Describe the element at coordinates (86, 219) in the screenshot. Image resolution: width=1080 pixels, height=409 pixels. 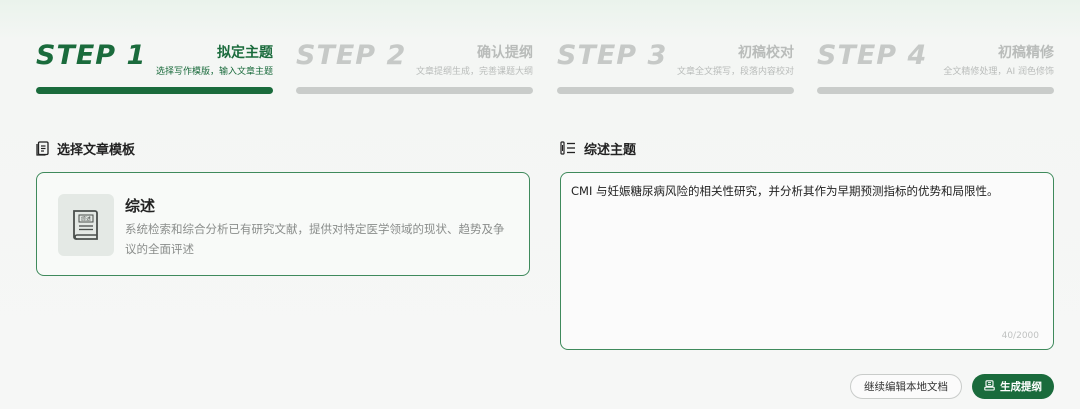
I see `review-book-icon-label: 综述` at that location.